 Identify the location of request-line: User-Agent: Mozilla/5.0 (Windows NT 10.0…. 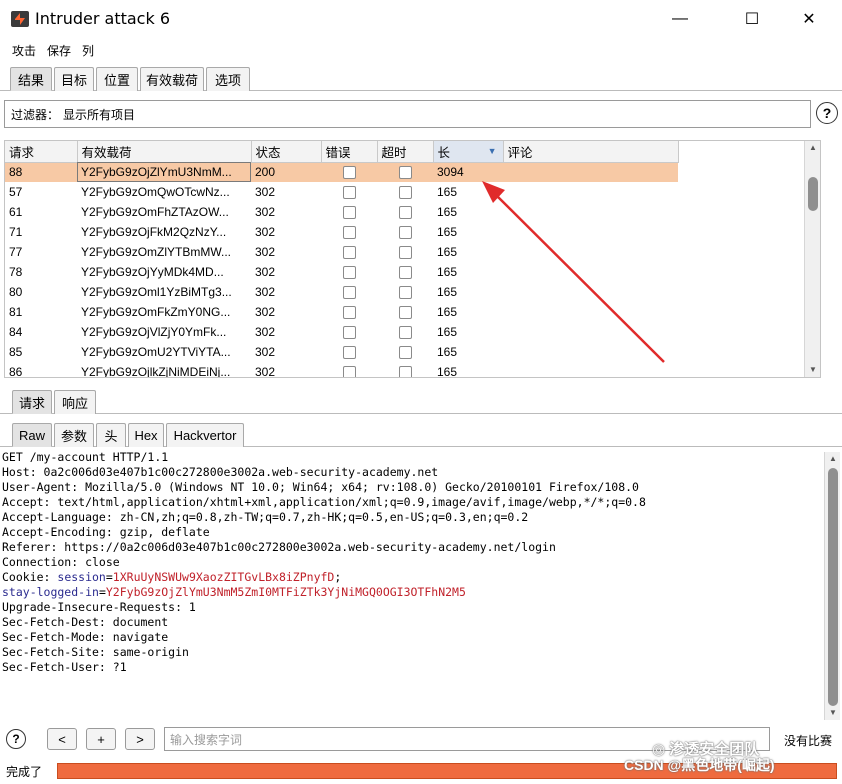
(320, 487).